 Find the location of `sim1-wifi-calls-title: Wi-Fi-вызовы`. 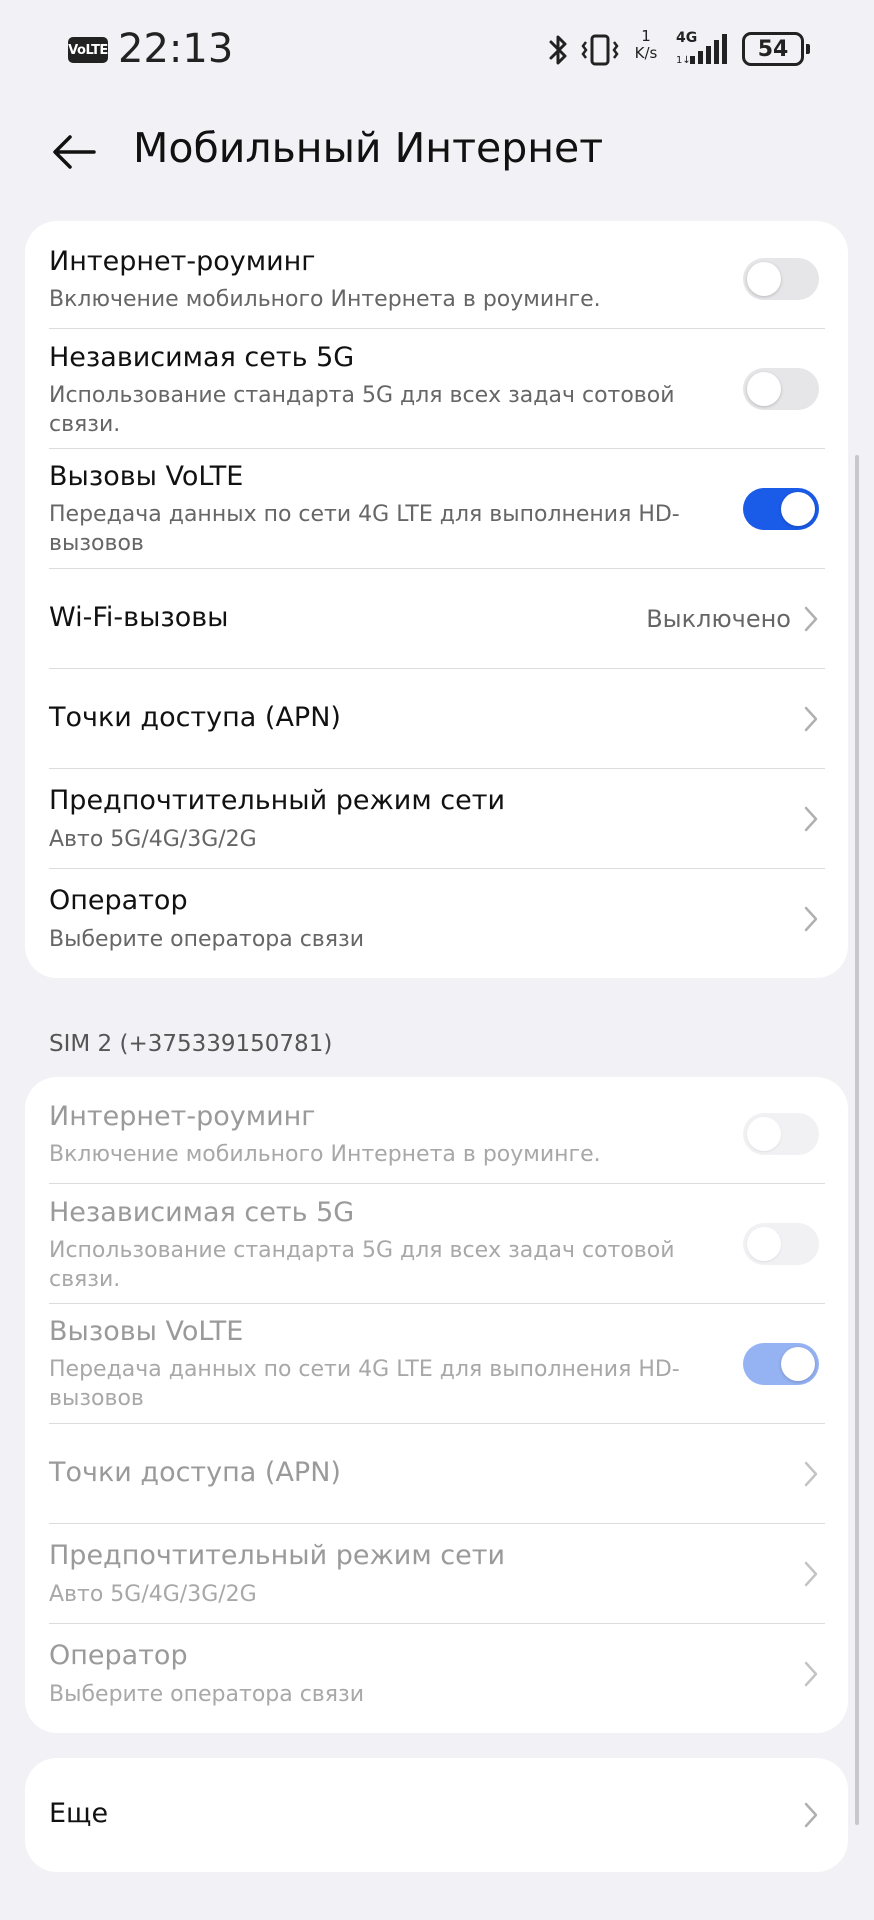

sim1-wifi-calls-title: Wi-Fi-вызовы is located at coordinates (139, 617).